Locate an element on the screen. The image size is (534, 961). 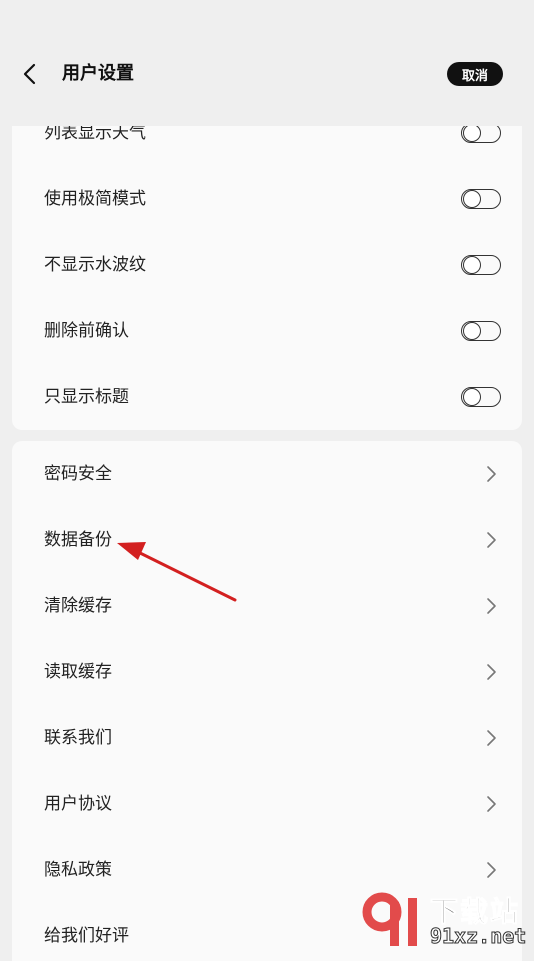
setting-row-title-only: 只显示标题 is located at coordinates (267, 397).